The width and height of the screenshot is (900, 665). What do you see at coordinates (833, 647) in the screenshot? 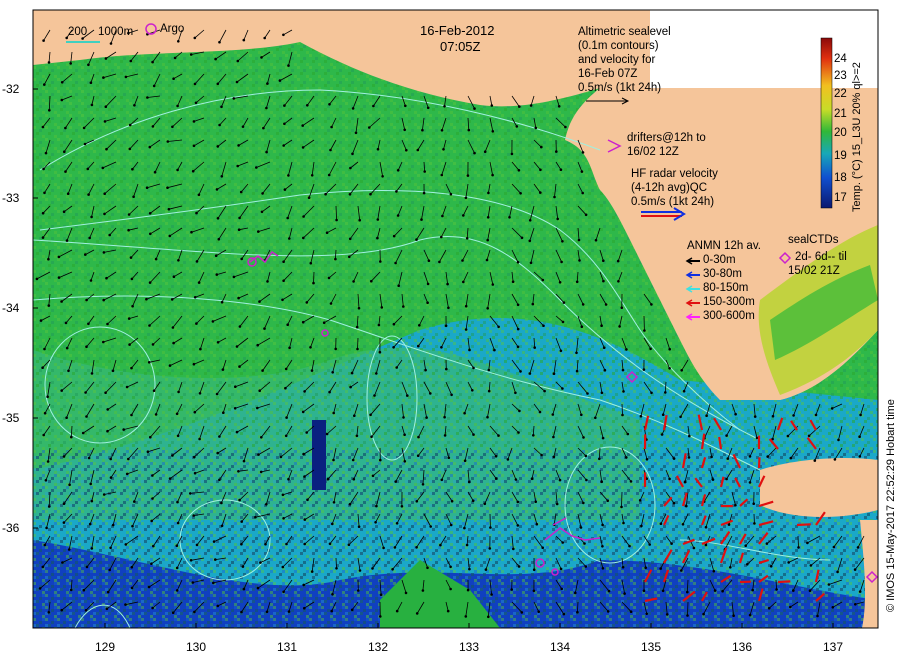
I see `x-tick-label: 137` at bounding box center [833, 647].